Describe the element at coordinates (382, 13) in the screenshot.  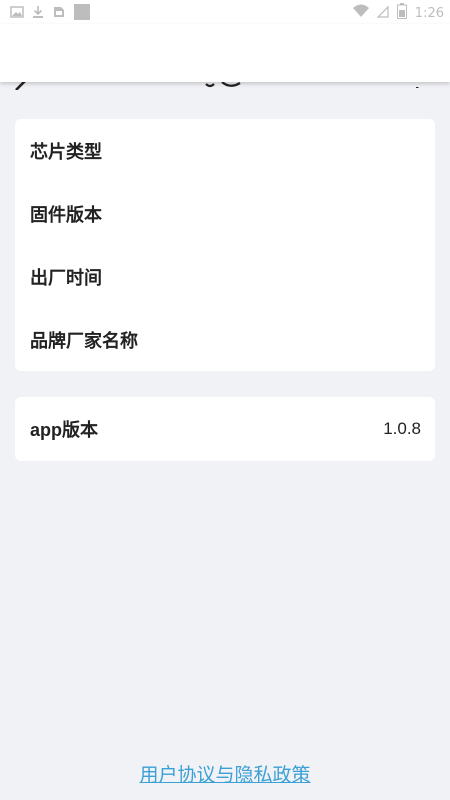
I see `no-sim-icon` at that location.